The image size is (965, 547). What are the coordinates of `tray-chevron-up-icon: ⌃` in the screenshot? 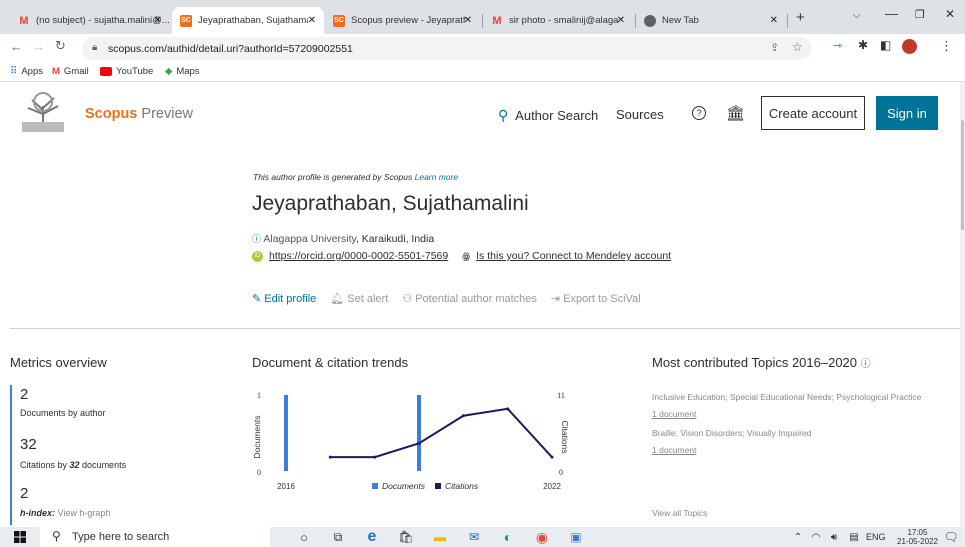 It's located at (798, 537).